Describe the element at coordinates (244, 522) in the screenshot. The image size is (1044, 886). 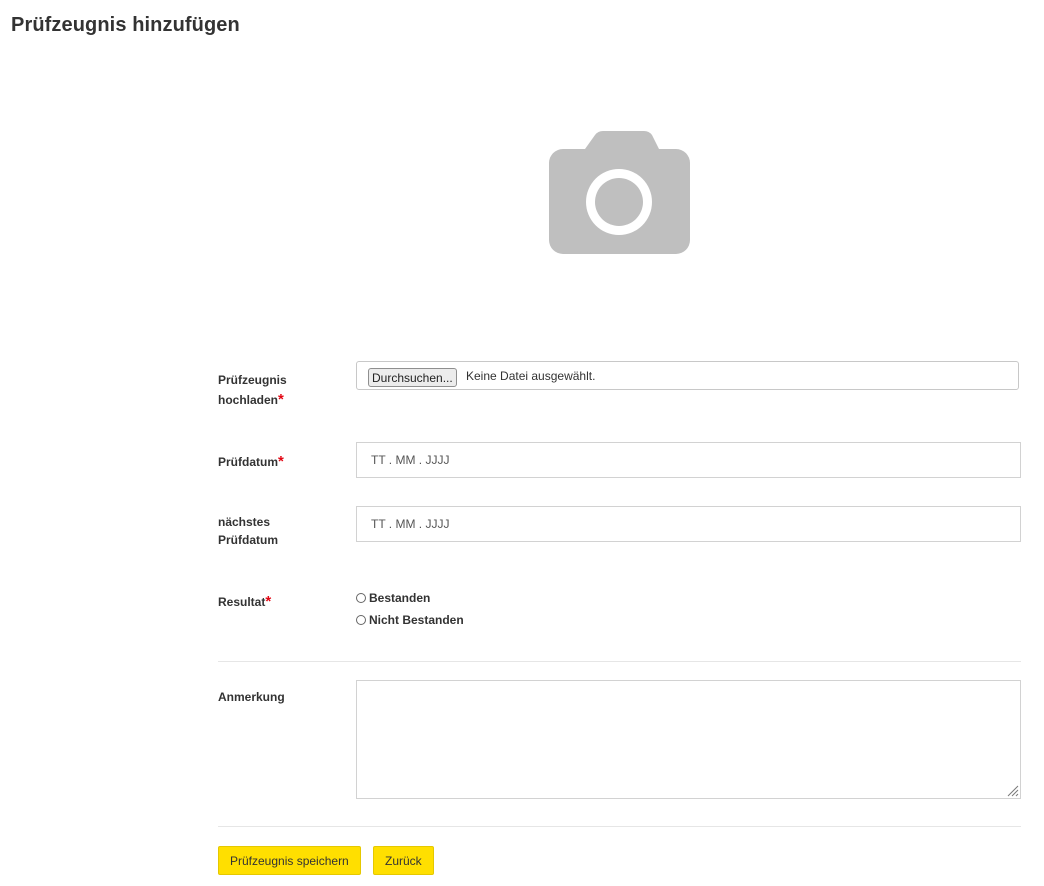
I see `next-test-date-label-line1: nächstes` at that location.